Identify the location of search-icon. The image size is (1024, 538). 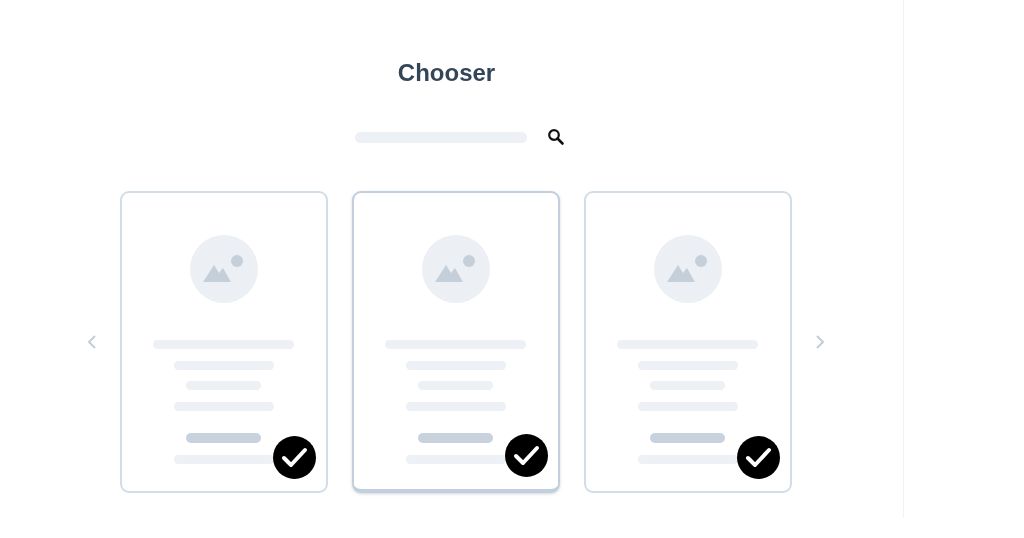
(555, 137).